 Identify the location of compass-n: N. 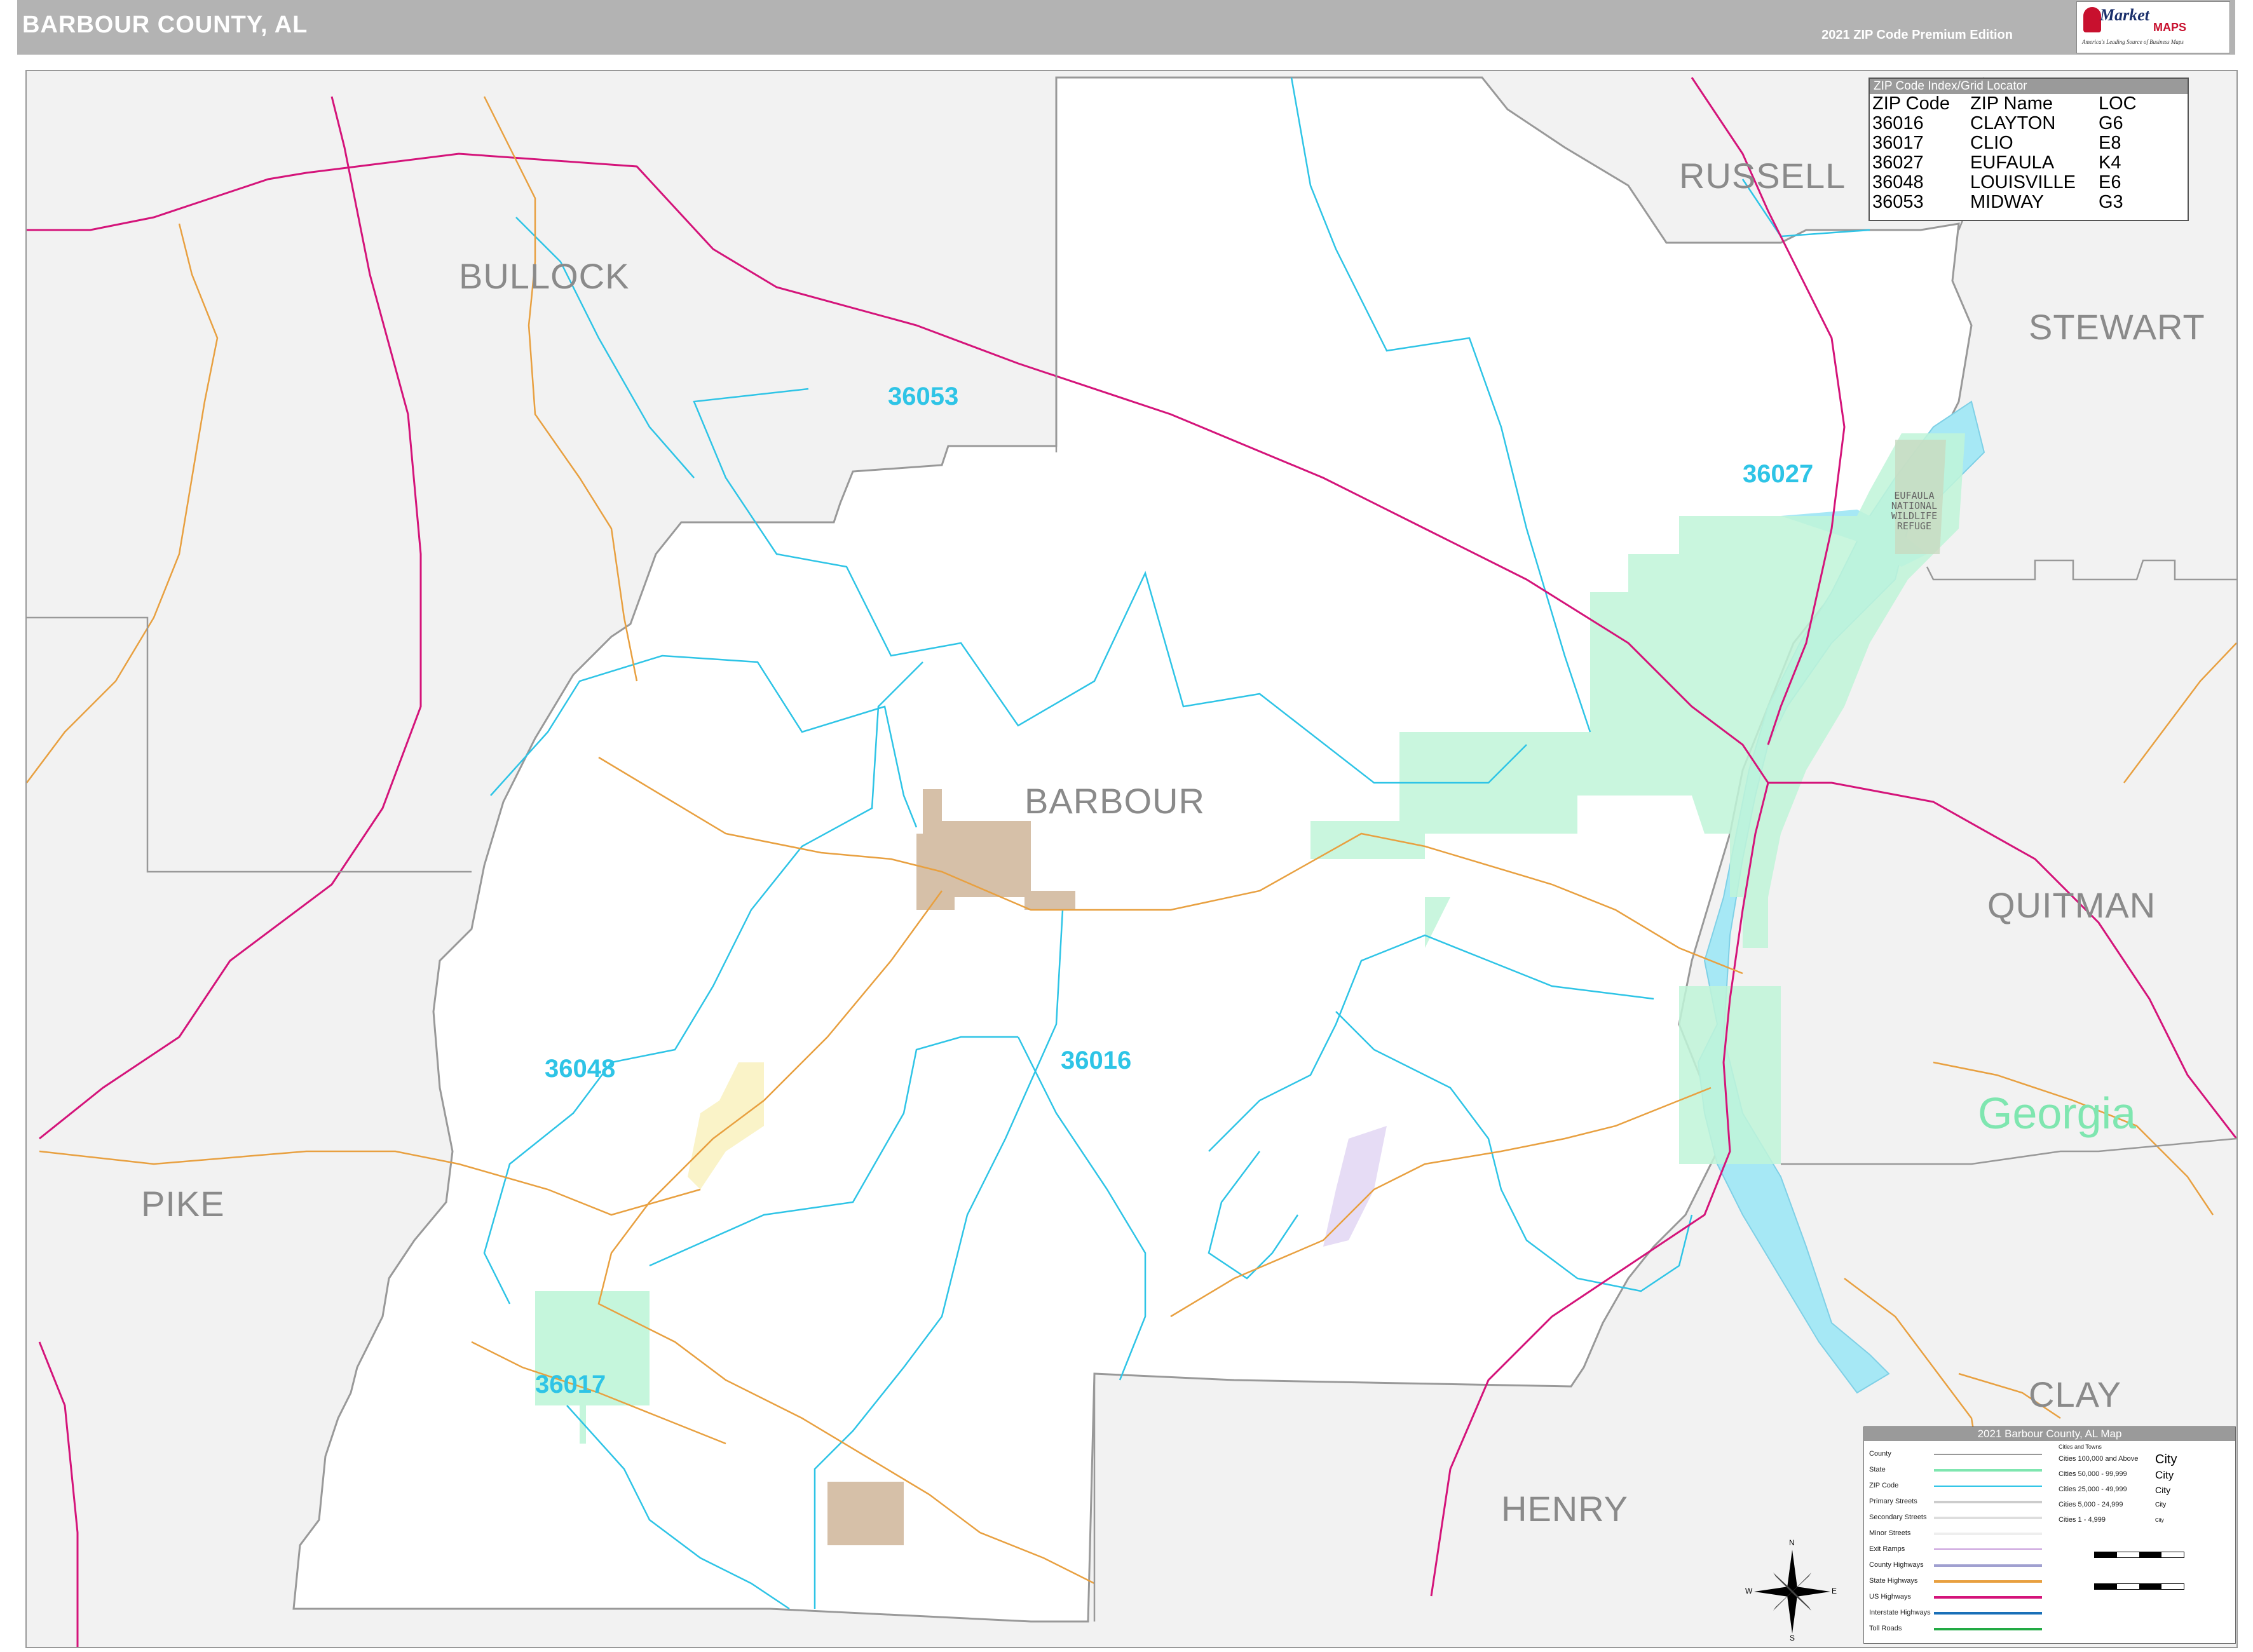
(1792, 1542).